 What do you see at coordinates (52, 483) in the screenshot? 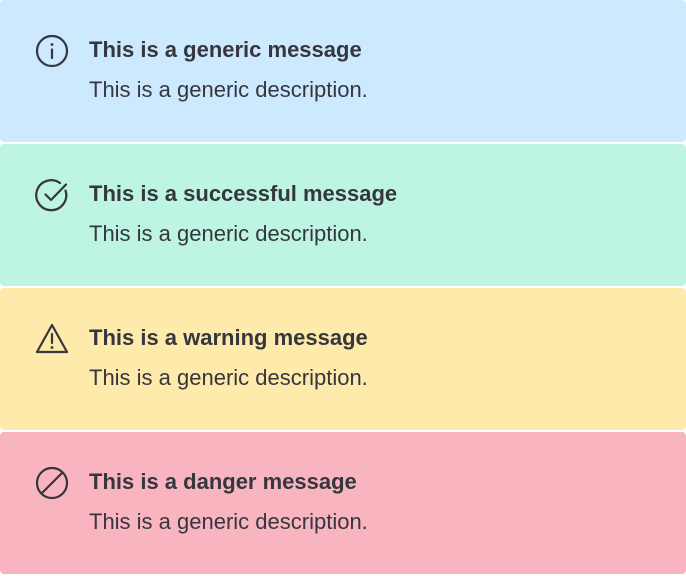
I see `prohibited-circle-icon` at bounding box center [52, 483].